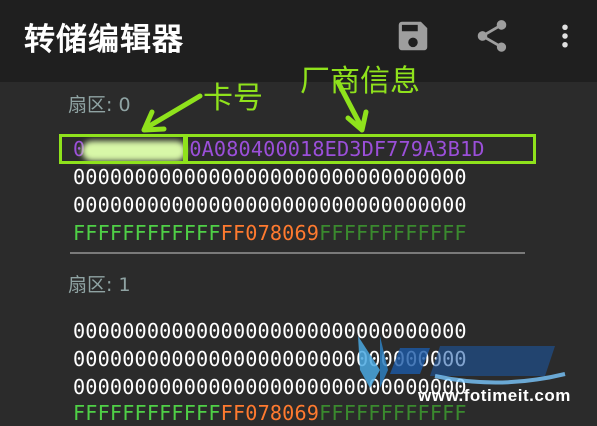  I want to click on watermark-url: www.fotimeit.com, so click(494, 395).